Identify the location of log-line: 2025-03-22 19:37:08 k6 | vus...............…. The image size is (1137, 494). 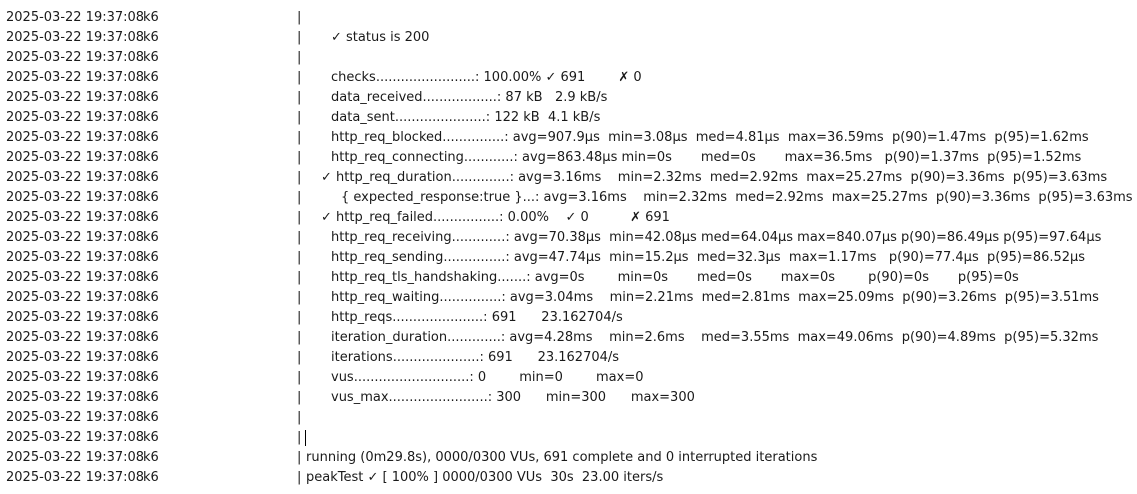
(568, 378).